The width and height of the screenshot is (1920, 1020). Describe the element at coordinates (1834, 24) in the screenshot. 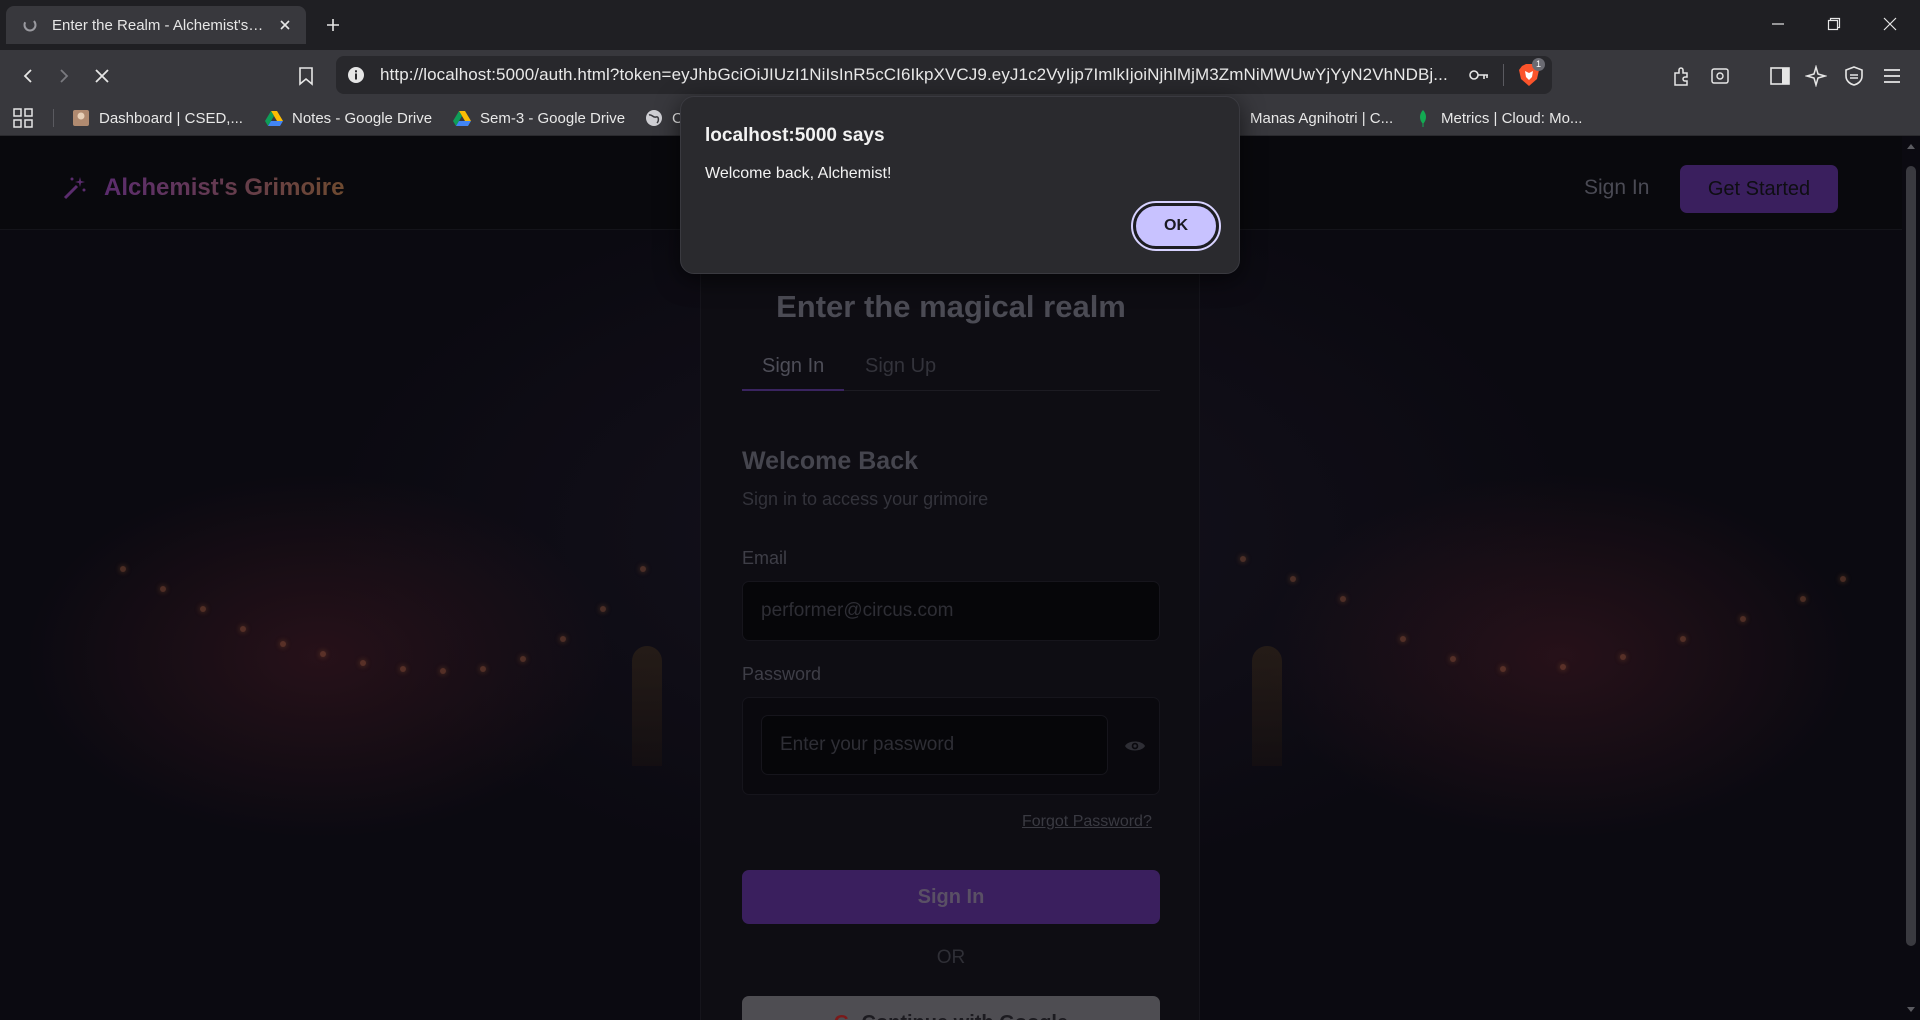

I see `restore-icon` at that location.